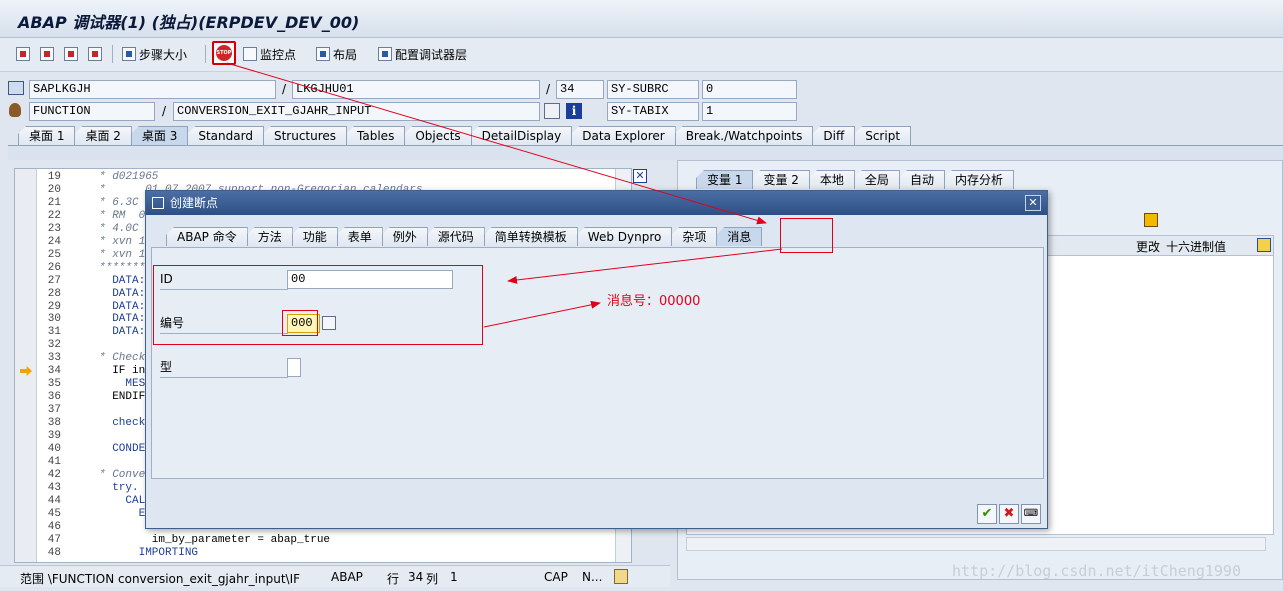 The image size is (1283, 591). What do you see at coordinates (438, 135) in the screenshot?
I see `main-tab-6: Objects` at bounding box center [438, 135].